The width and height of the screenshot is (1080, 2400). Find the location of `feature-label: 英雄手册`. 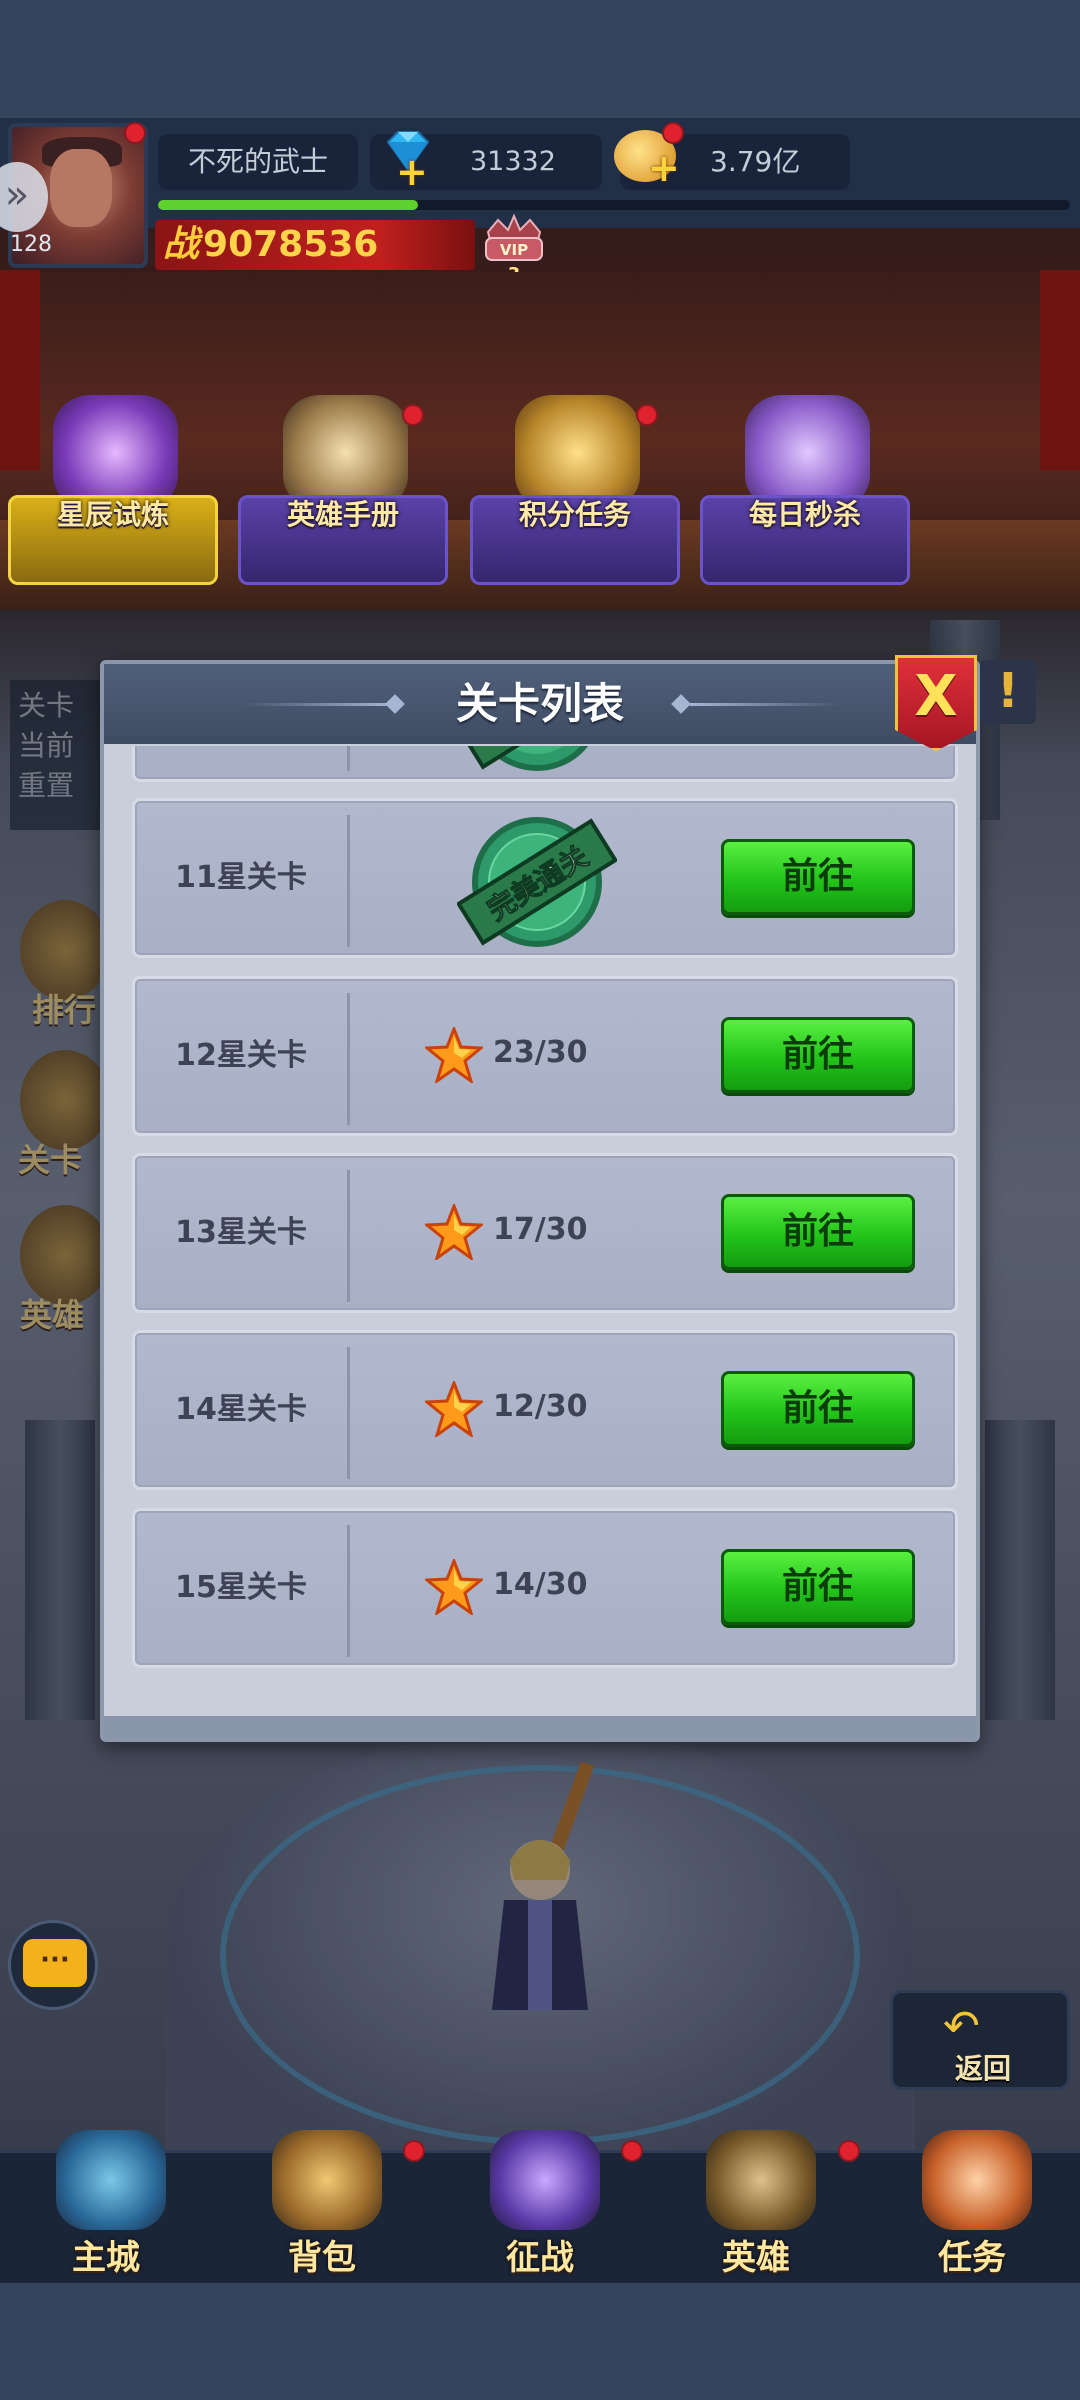

feature-label: 英雄手册 is located at coordinates (342, 514).